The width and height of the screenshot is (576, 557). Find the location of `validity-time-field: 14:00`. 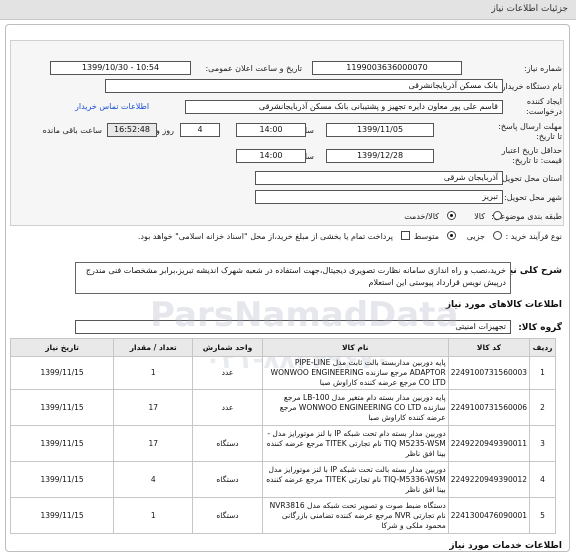

validity-time-field: 14:00 is located at coordinates (271, 156).